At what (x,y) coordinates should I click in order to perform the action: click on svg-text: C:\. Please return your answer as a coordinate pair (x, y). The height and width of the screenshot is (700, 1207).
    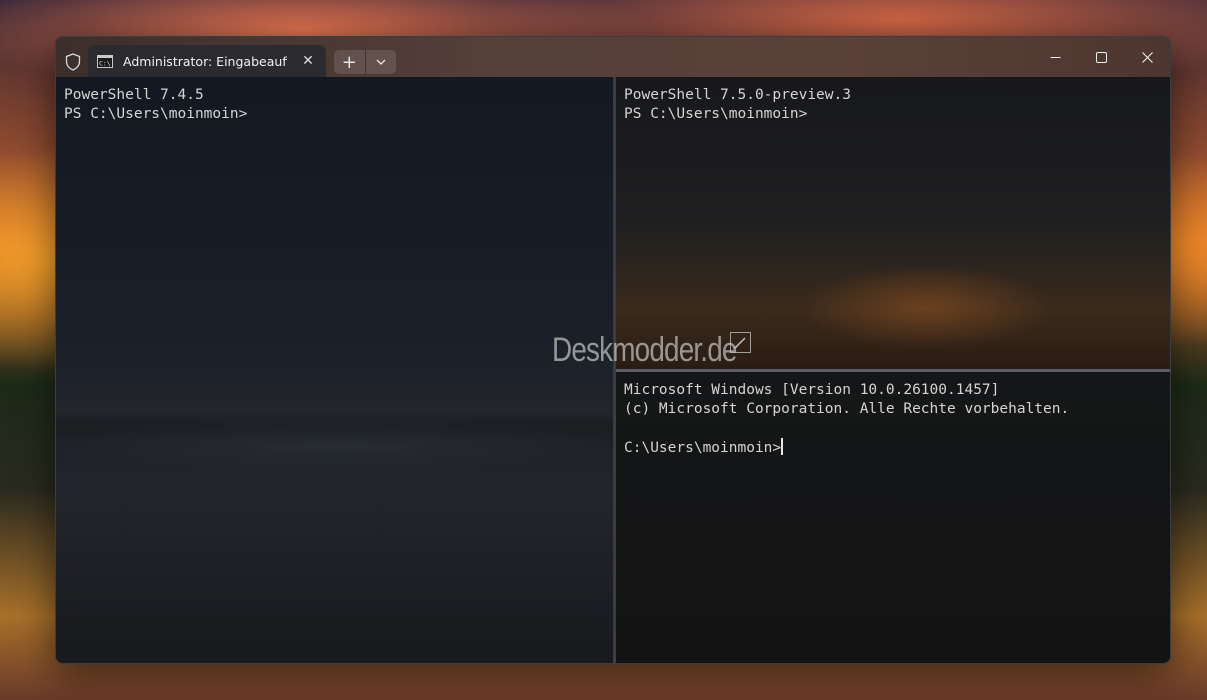
    Looking at the image, I should click on (105, 63).